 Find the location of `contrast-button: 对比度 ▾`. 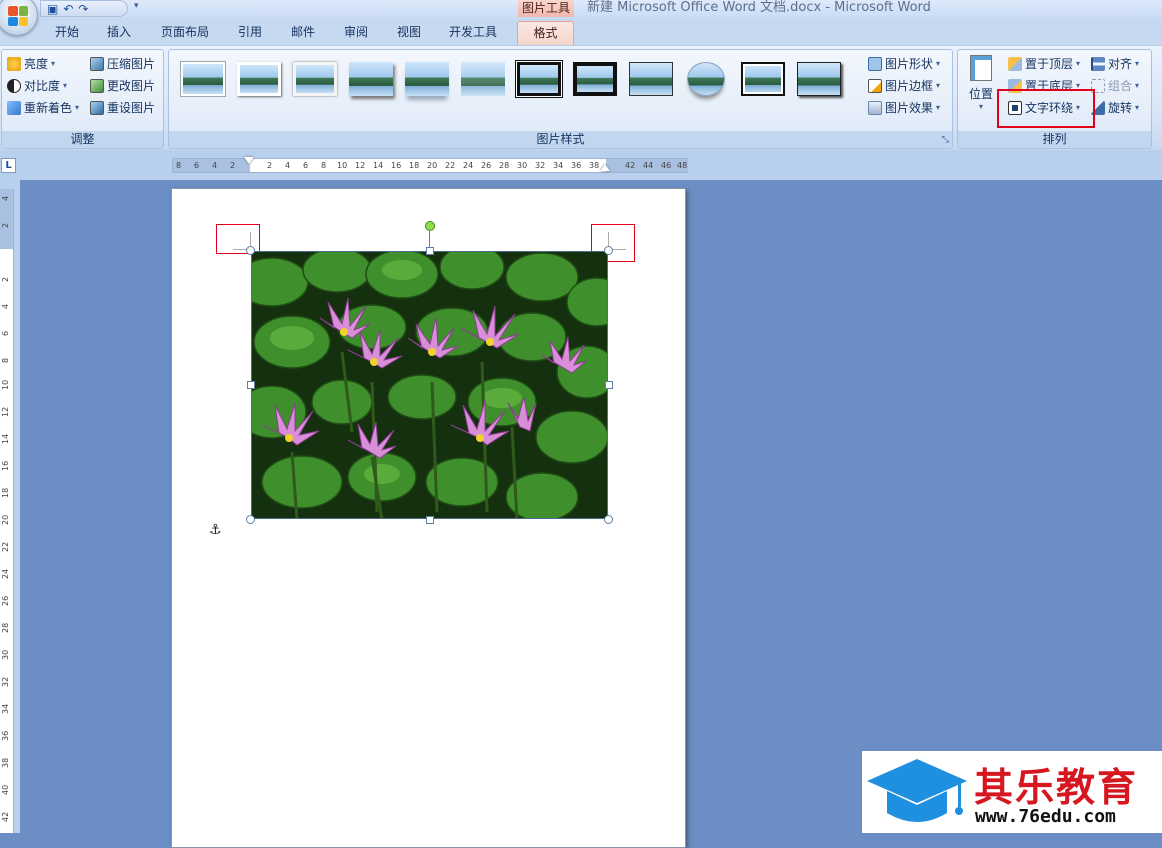

contrast-button: 对比度 ▾ is located at coordinates (37, 86).